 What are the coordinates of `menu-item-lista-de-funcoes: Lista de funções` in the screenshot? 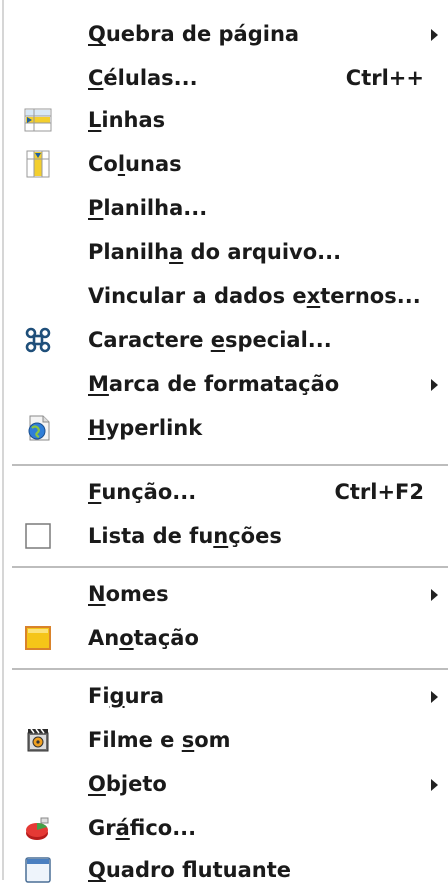 It's located at (224, 536).